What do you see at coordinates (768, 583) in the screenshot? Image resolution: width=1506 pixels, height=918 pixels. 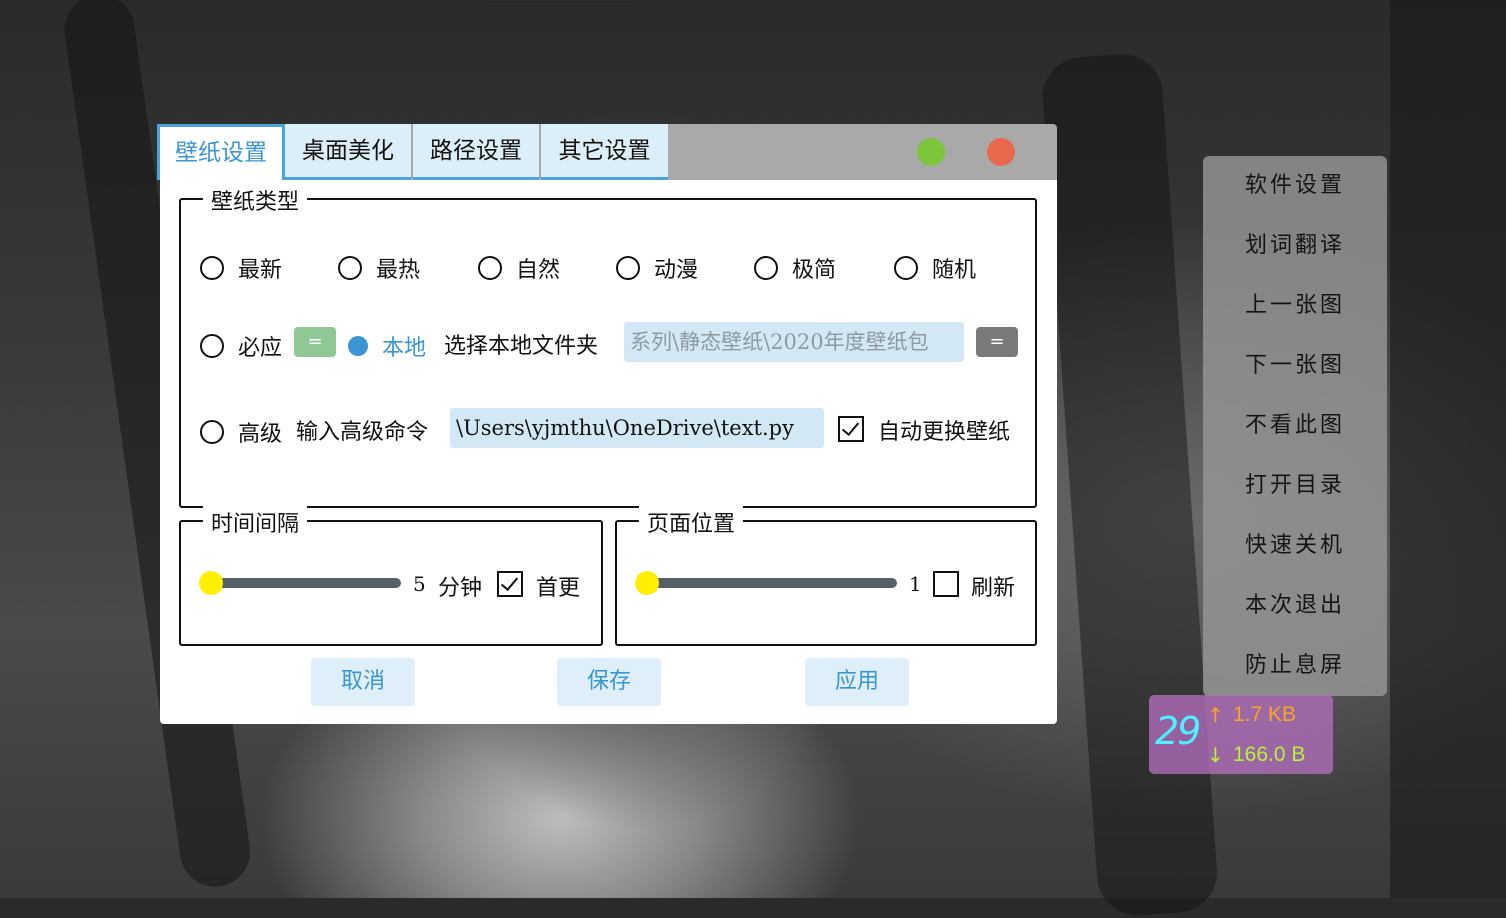 I see `page-slider-track` at bounding box center [768, 583].